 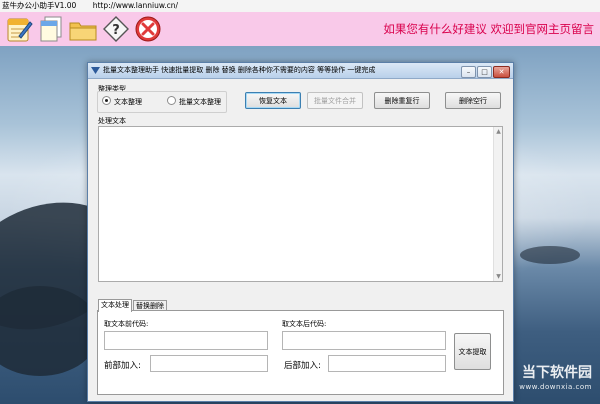 I want to click on remove-duplicates-button: 删除重复行, so click(x=402, y=100).